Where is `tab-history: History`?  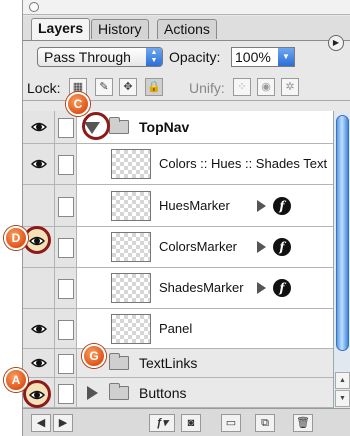
tab-history: History is located at coordinates (120, 29).